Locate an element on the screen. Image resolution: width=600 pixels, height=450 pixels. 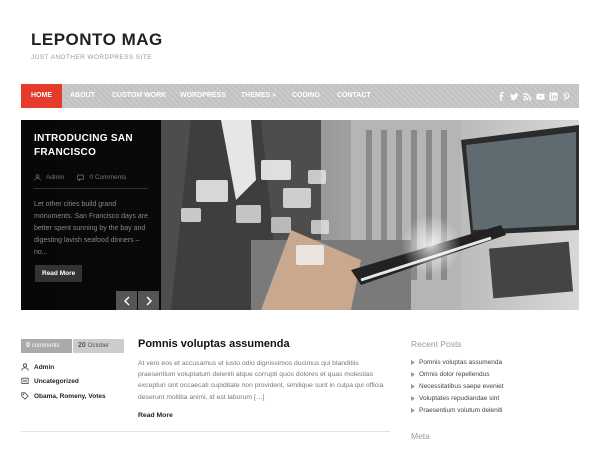
post-tags-row: Obama, Romeny, Votes is located at coordinates (63, 396).